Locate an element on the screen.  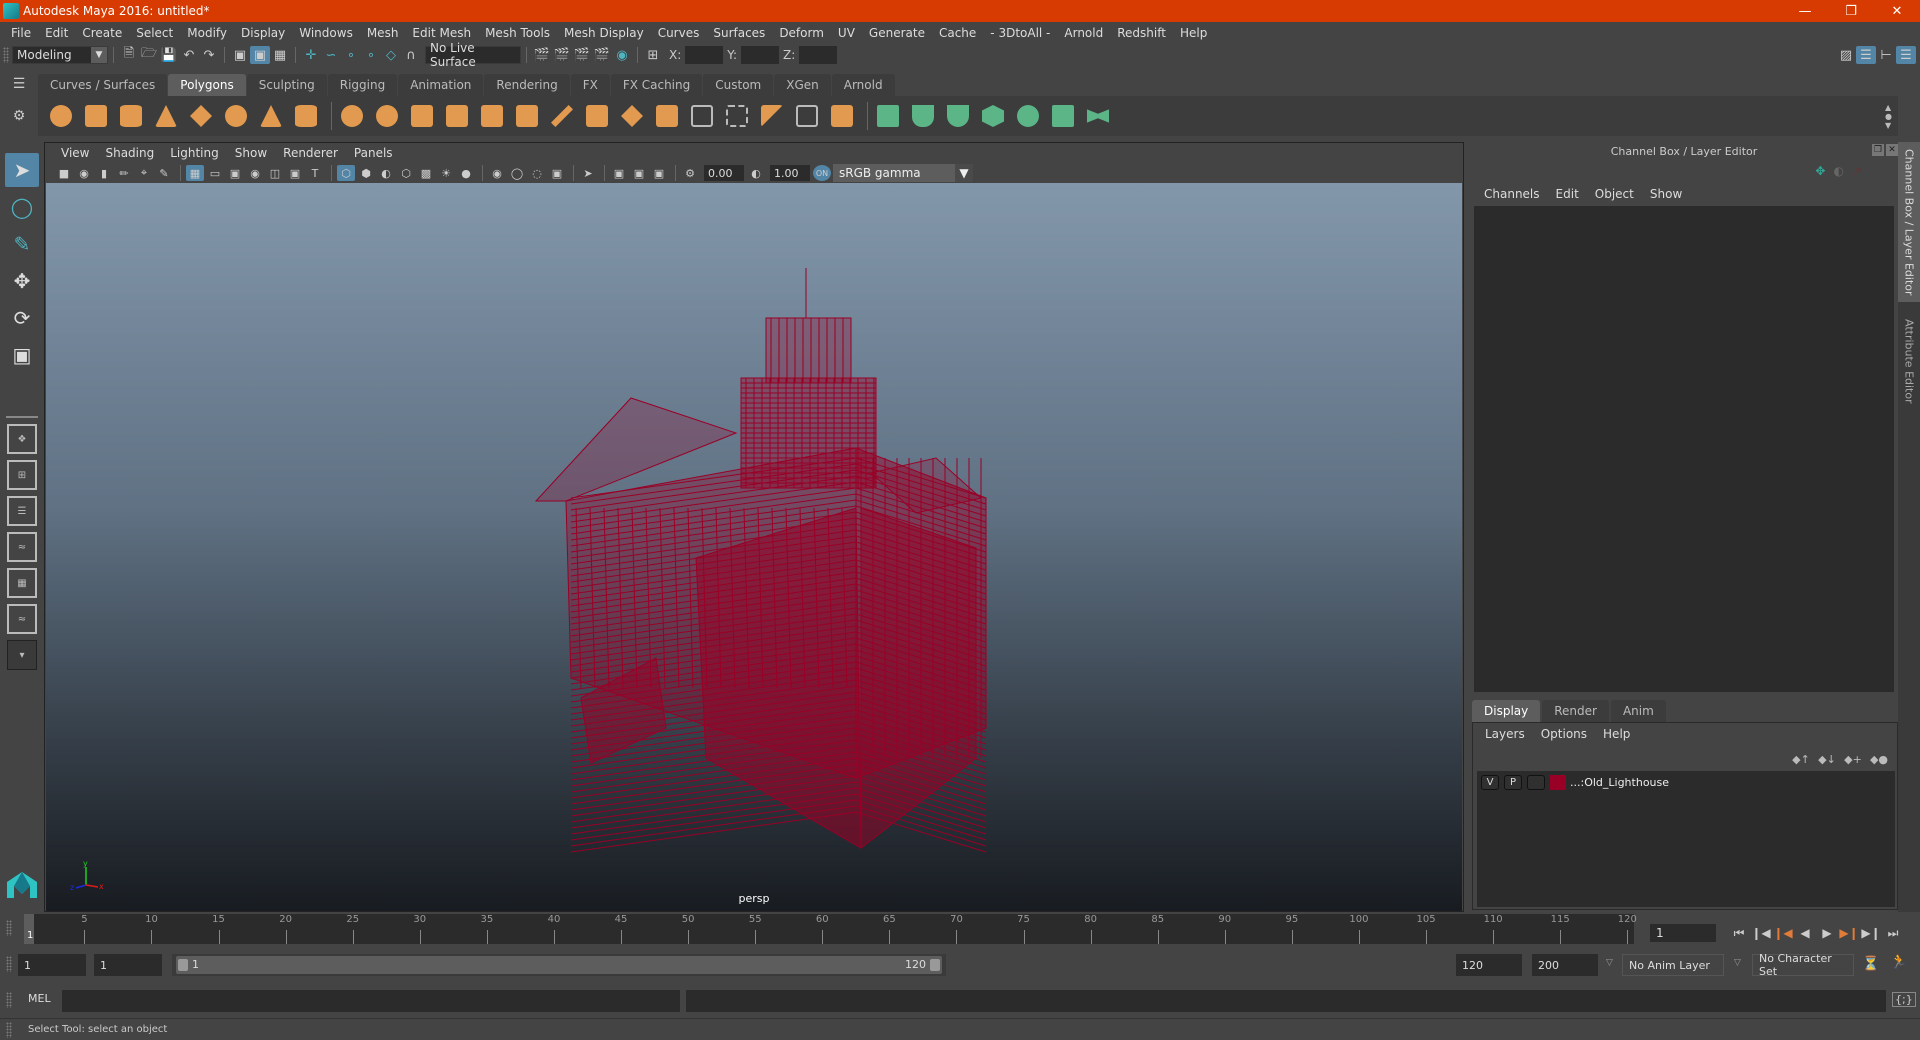
open-scene-icon: 🗁 is located at coordinates (149, 55).